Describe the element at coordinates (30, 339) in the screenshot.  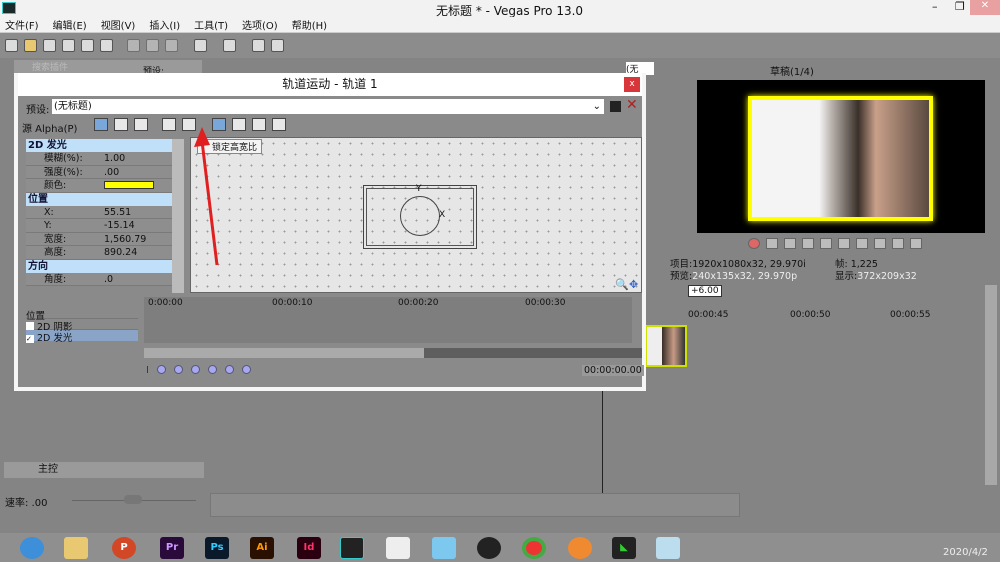
I see `checkbox-checked: ✓` at that location.